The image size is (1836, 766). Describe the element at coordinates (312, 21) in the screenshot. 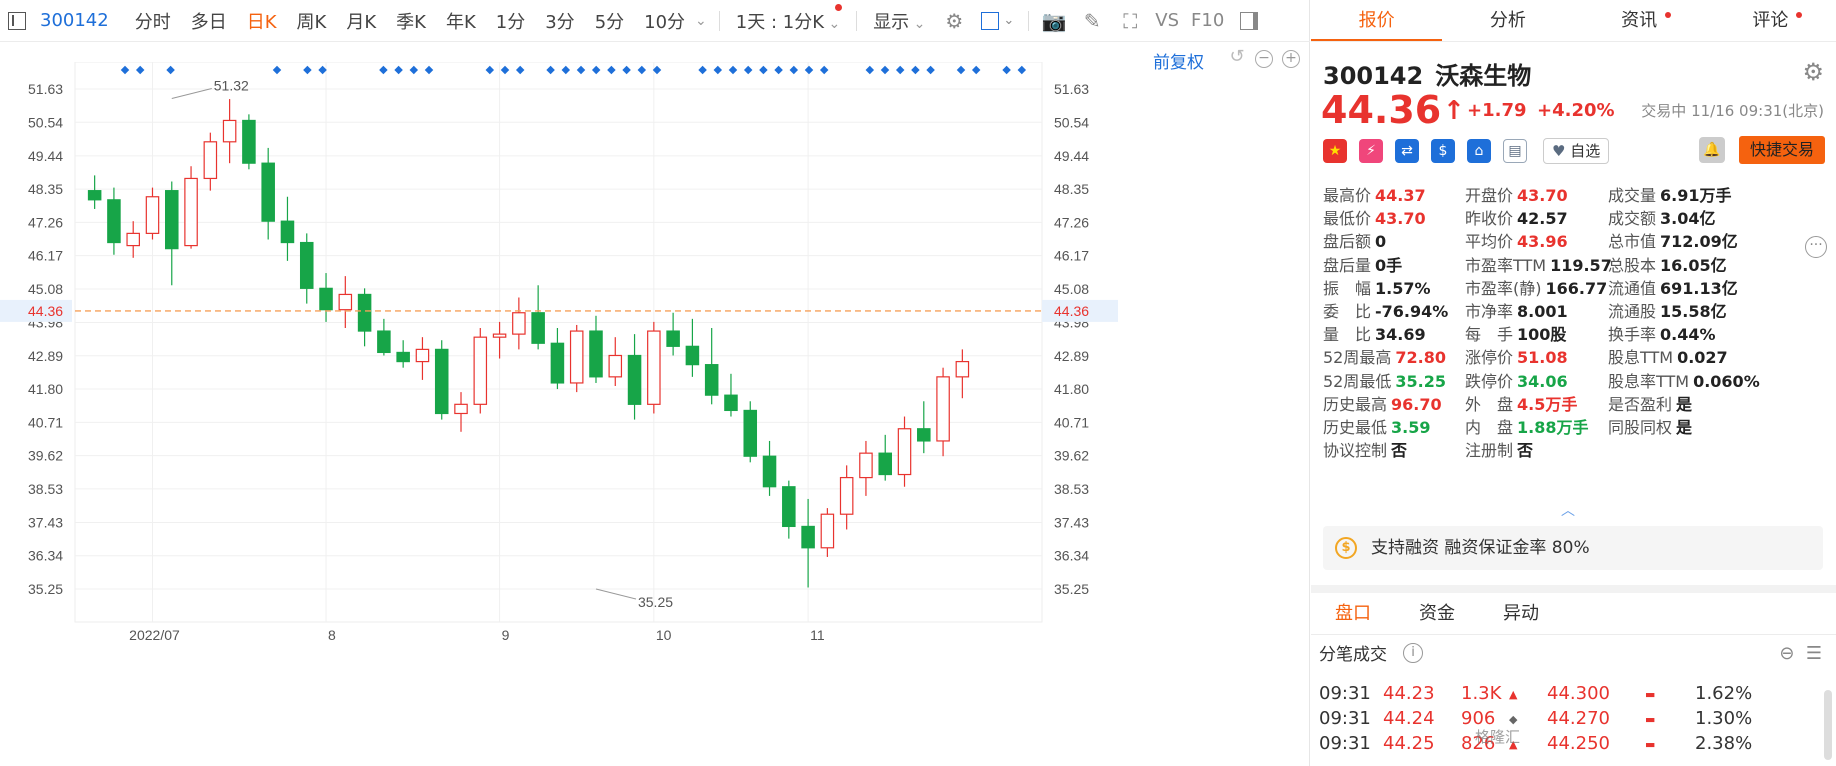

I see `tab-zhouk: 周K` at that location.